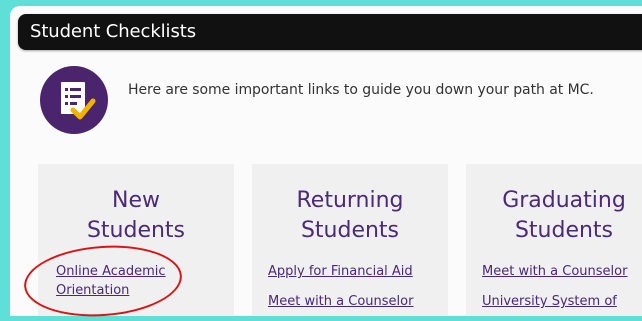 The height and width of the screenshot is (321, 642). I want to click on checklist-icon, so click(74, 100).